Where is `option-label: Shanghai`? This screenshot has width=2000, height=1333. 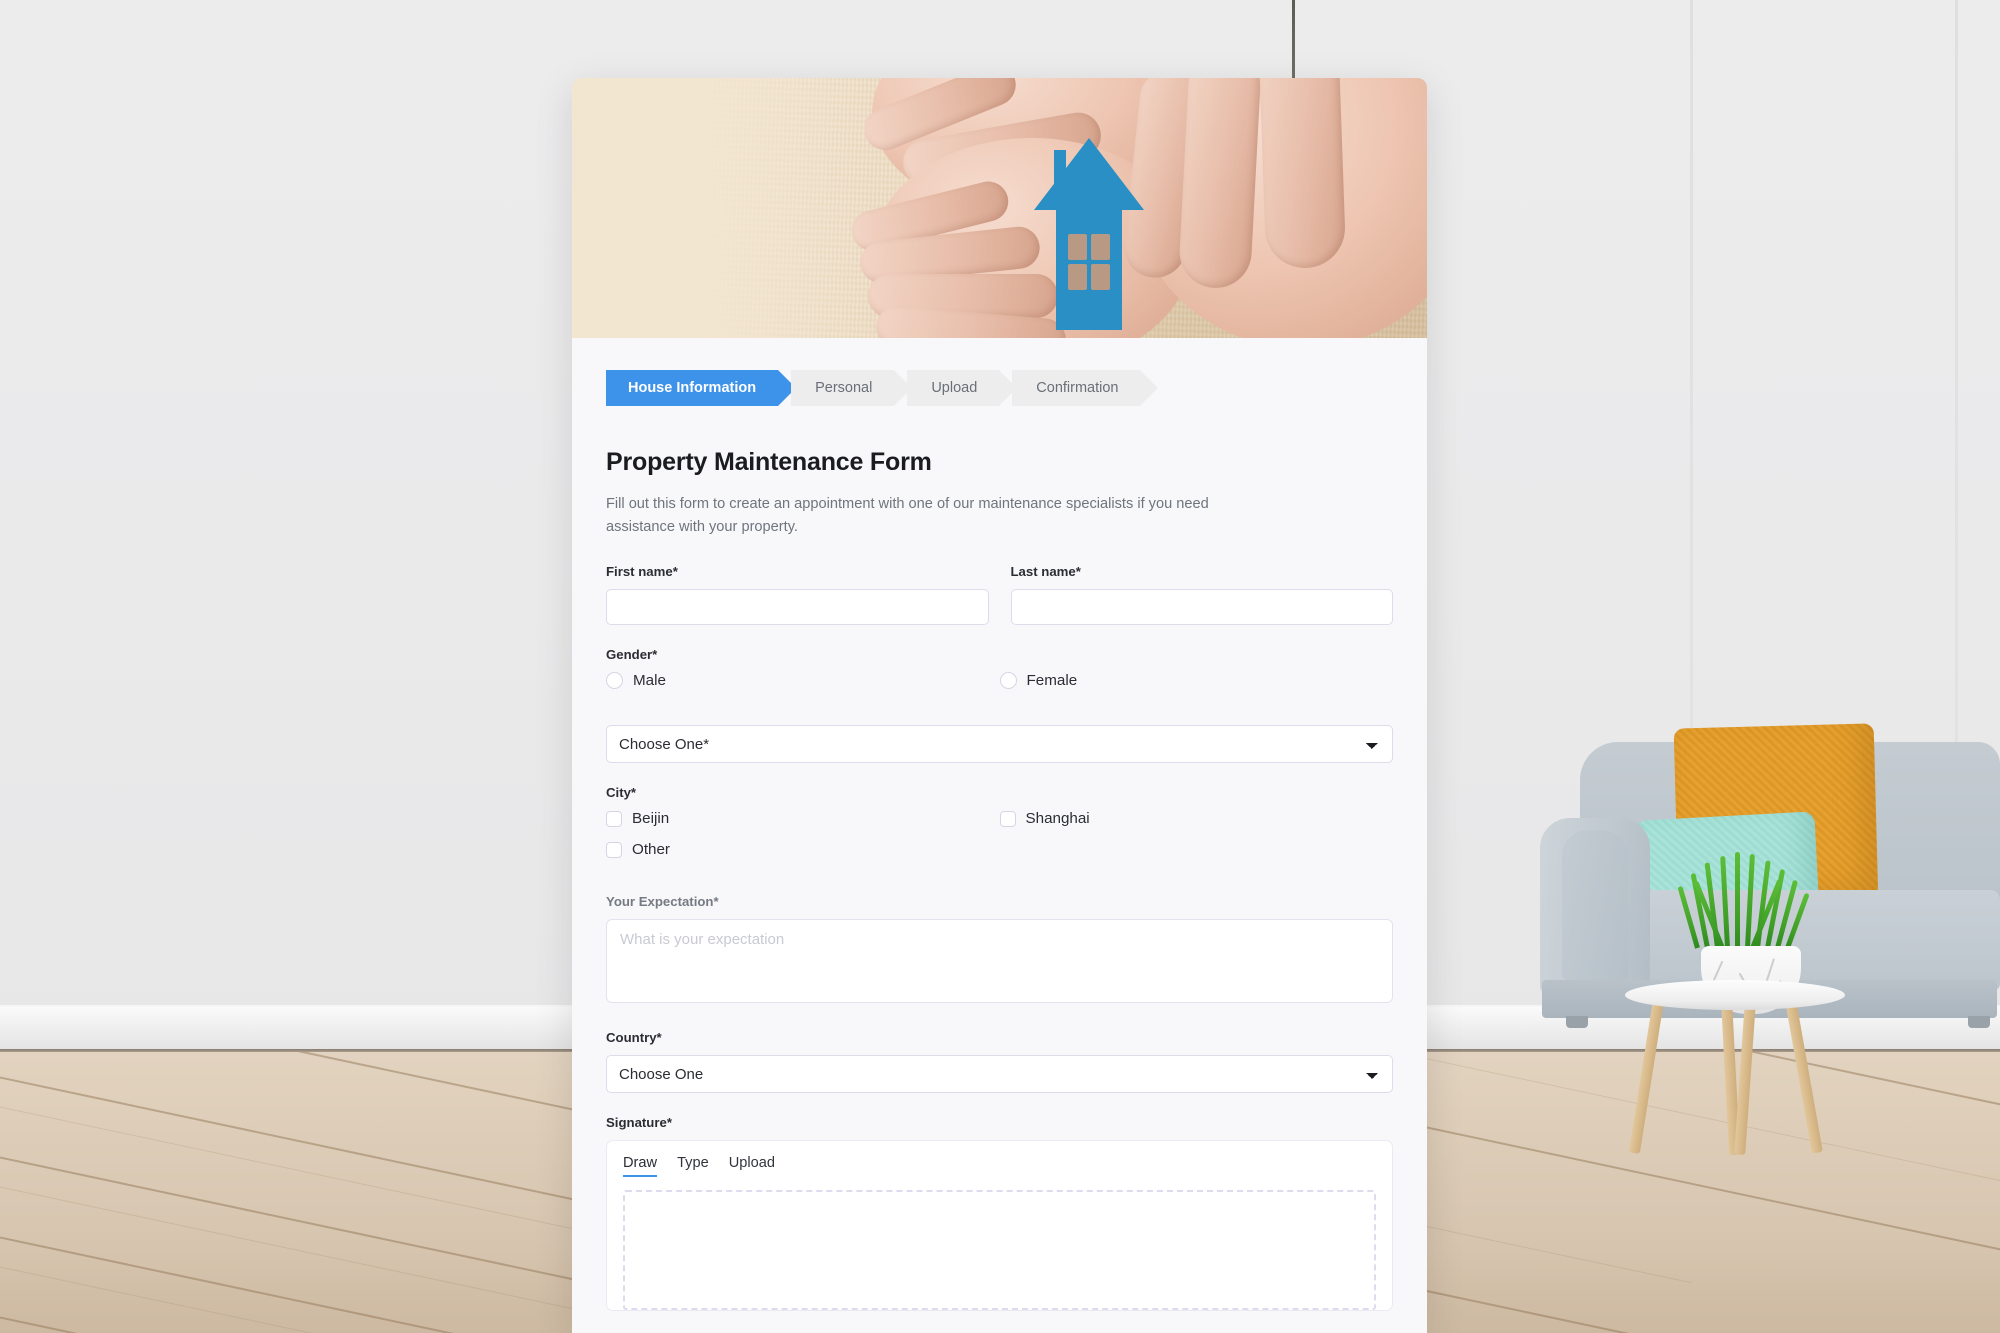 option-label: Shanghai is located at coordinates (1057, 819).